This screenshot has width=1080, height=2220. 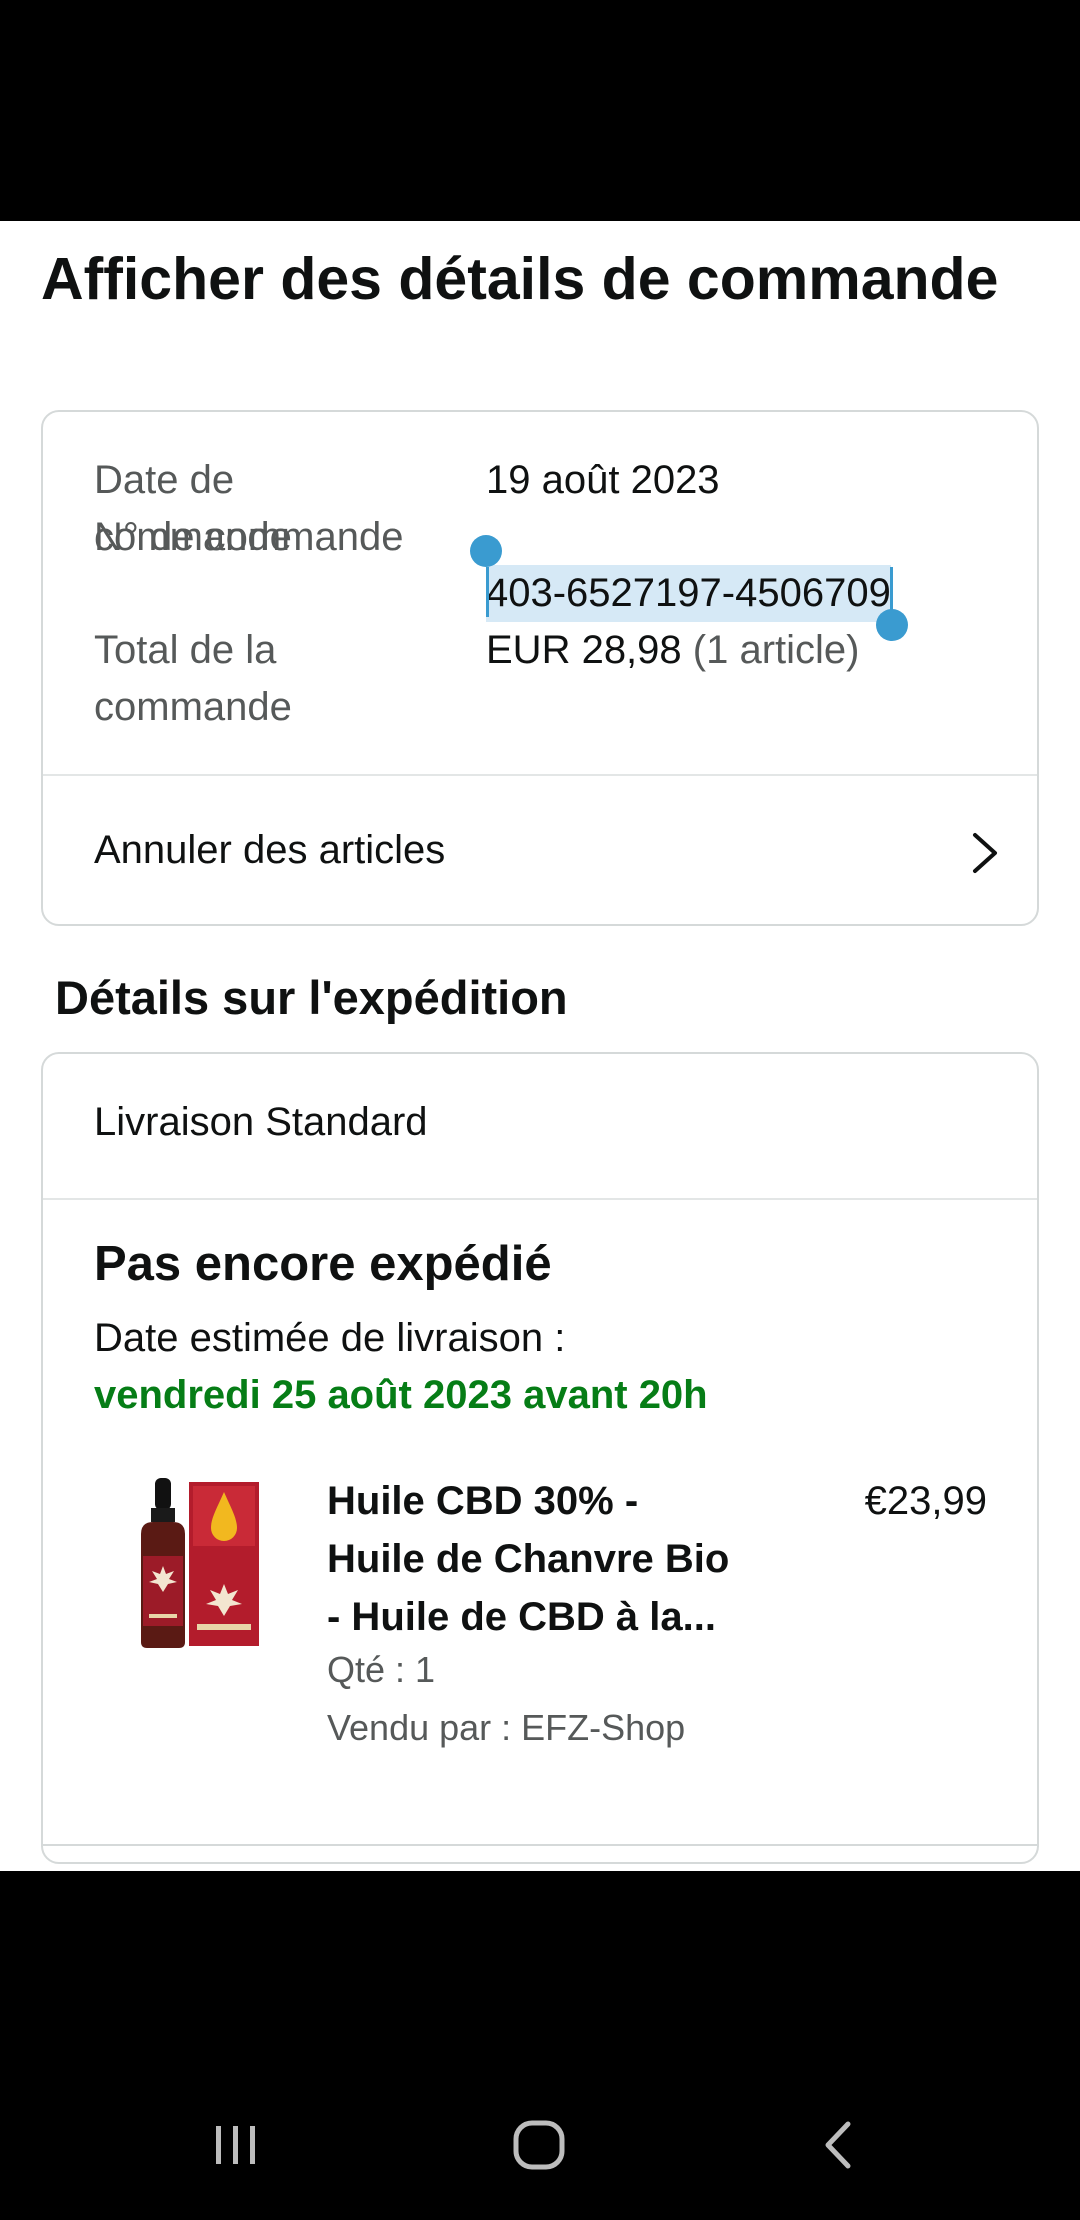 I want to click on estimated-delivery-label: Date estimée de livraison :, so click(x=330, y=1338).